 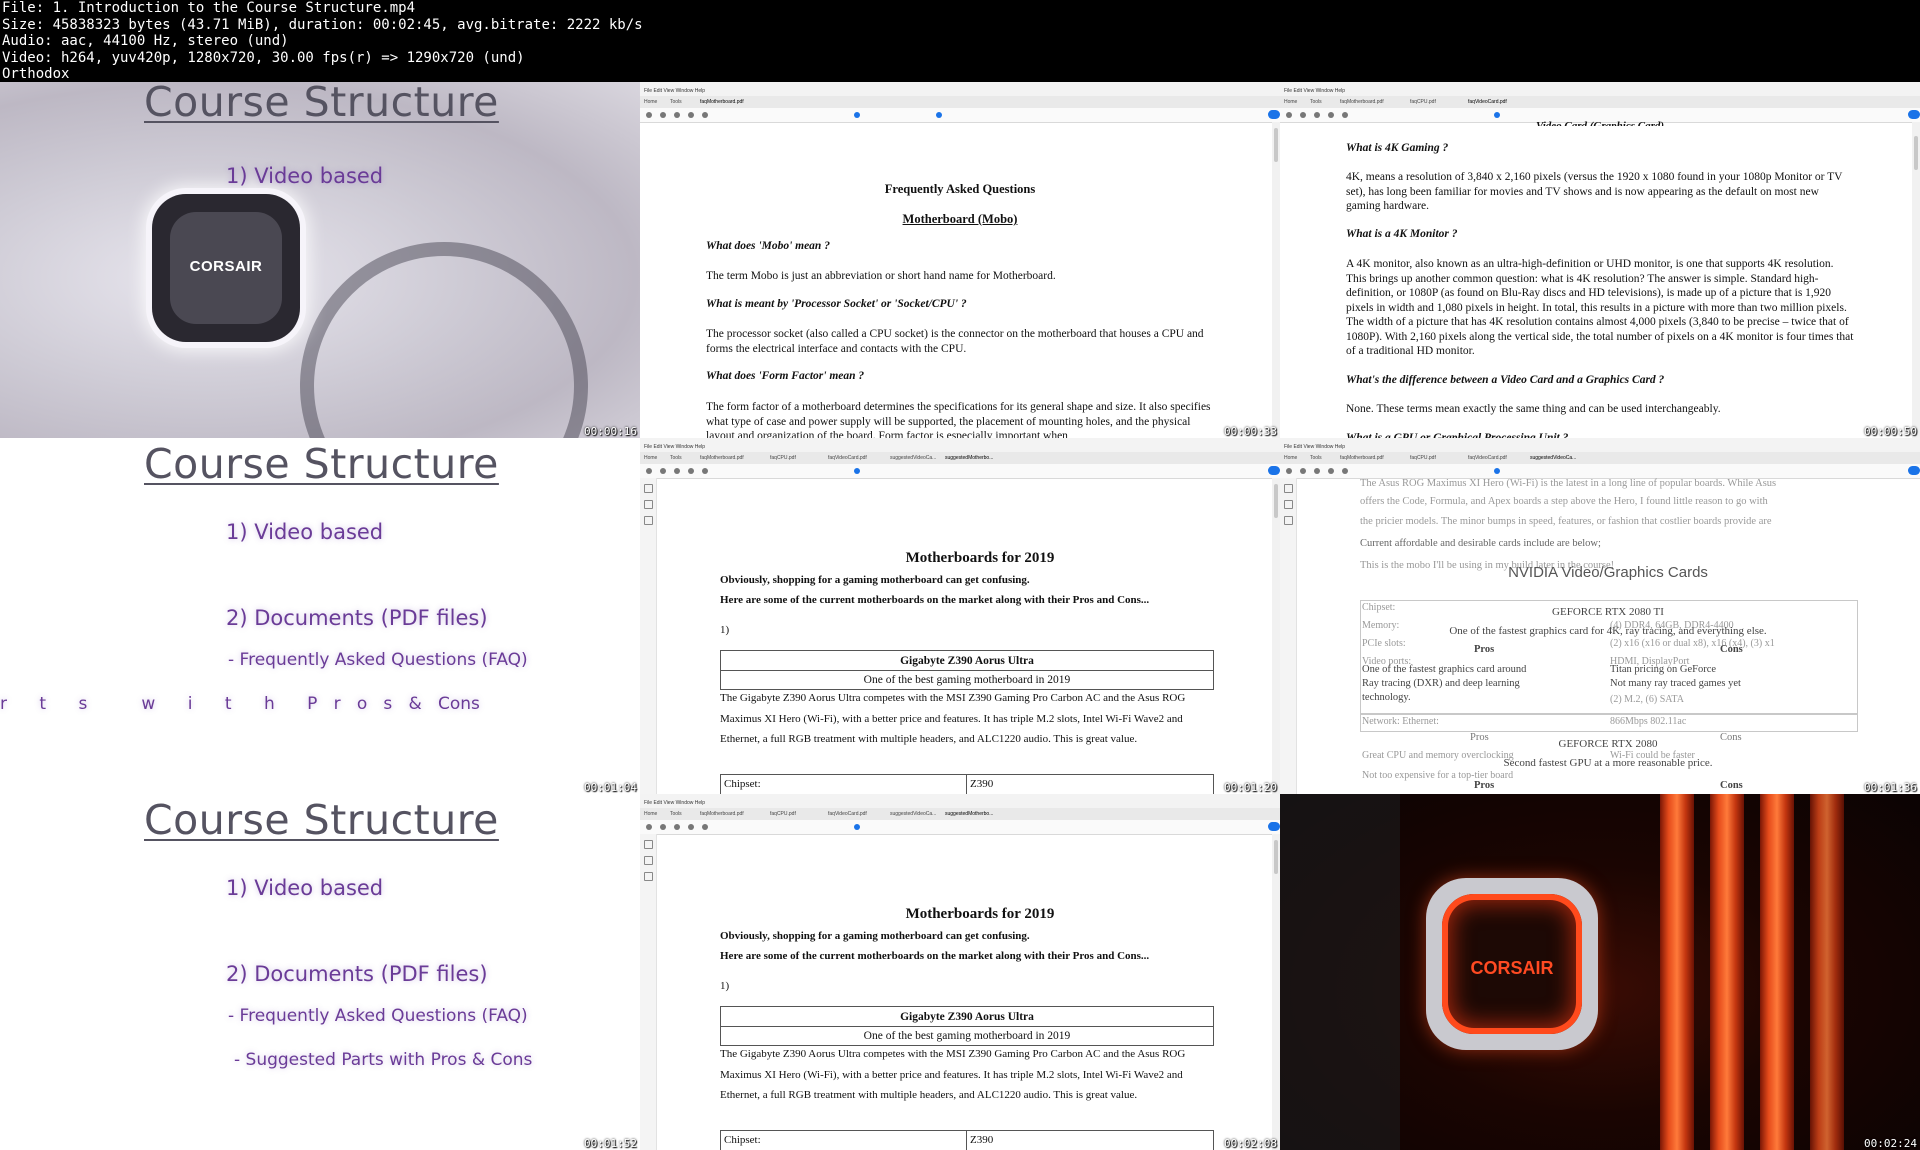 What do you see at coordinates (1731, 785) in the screenshot?
I see `card2-cons: Cons` at bounding box center [1731, 785].